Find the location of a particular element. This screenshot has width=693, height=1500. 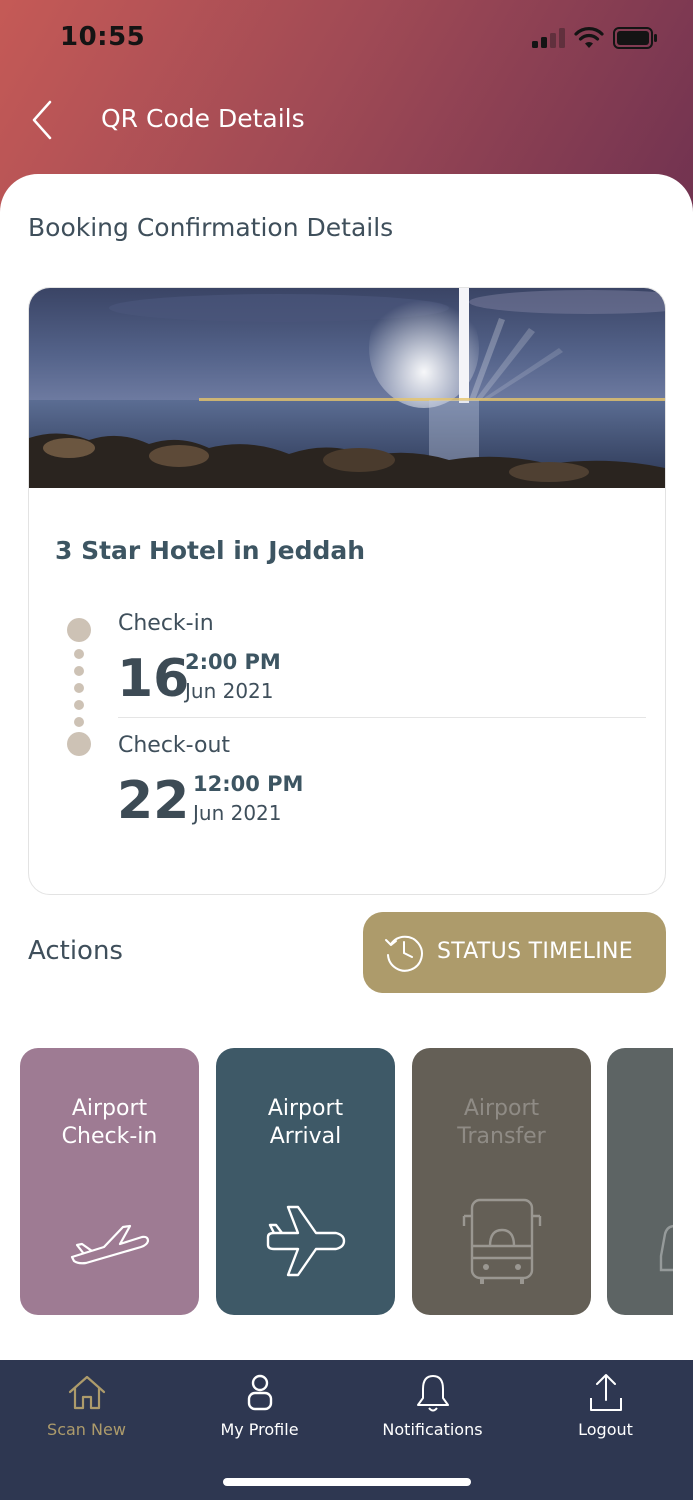

page-title: QR Code Details is located at coordinates (203, 118).